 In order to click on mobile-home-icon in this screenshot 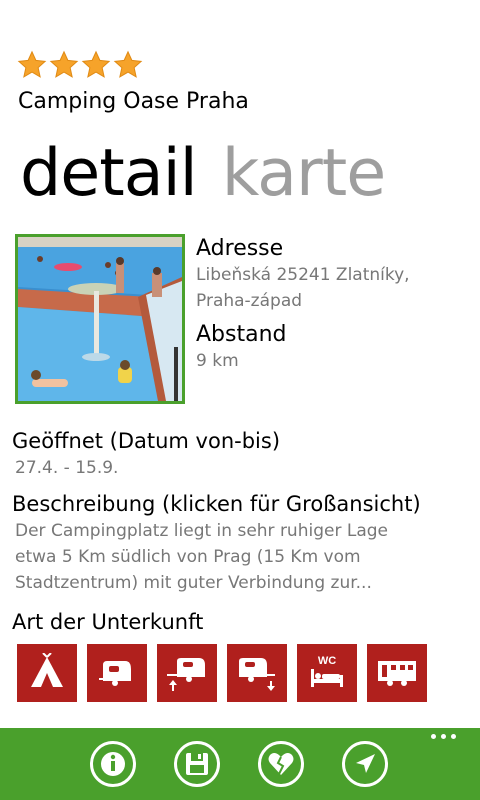, I will do `click(397, 673)`.